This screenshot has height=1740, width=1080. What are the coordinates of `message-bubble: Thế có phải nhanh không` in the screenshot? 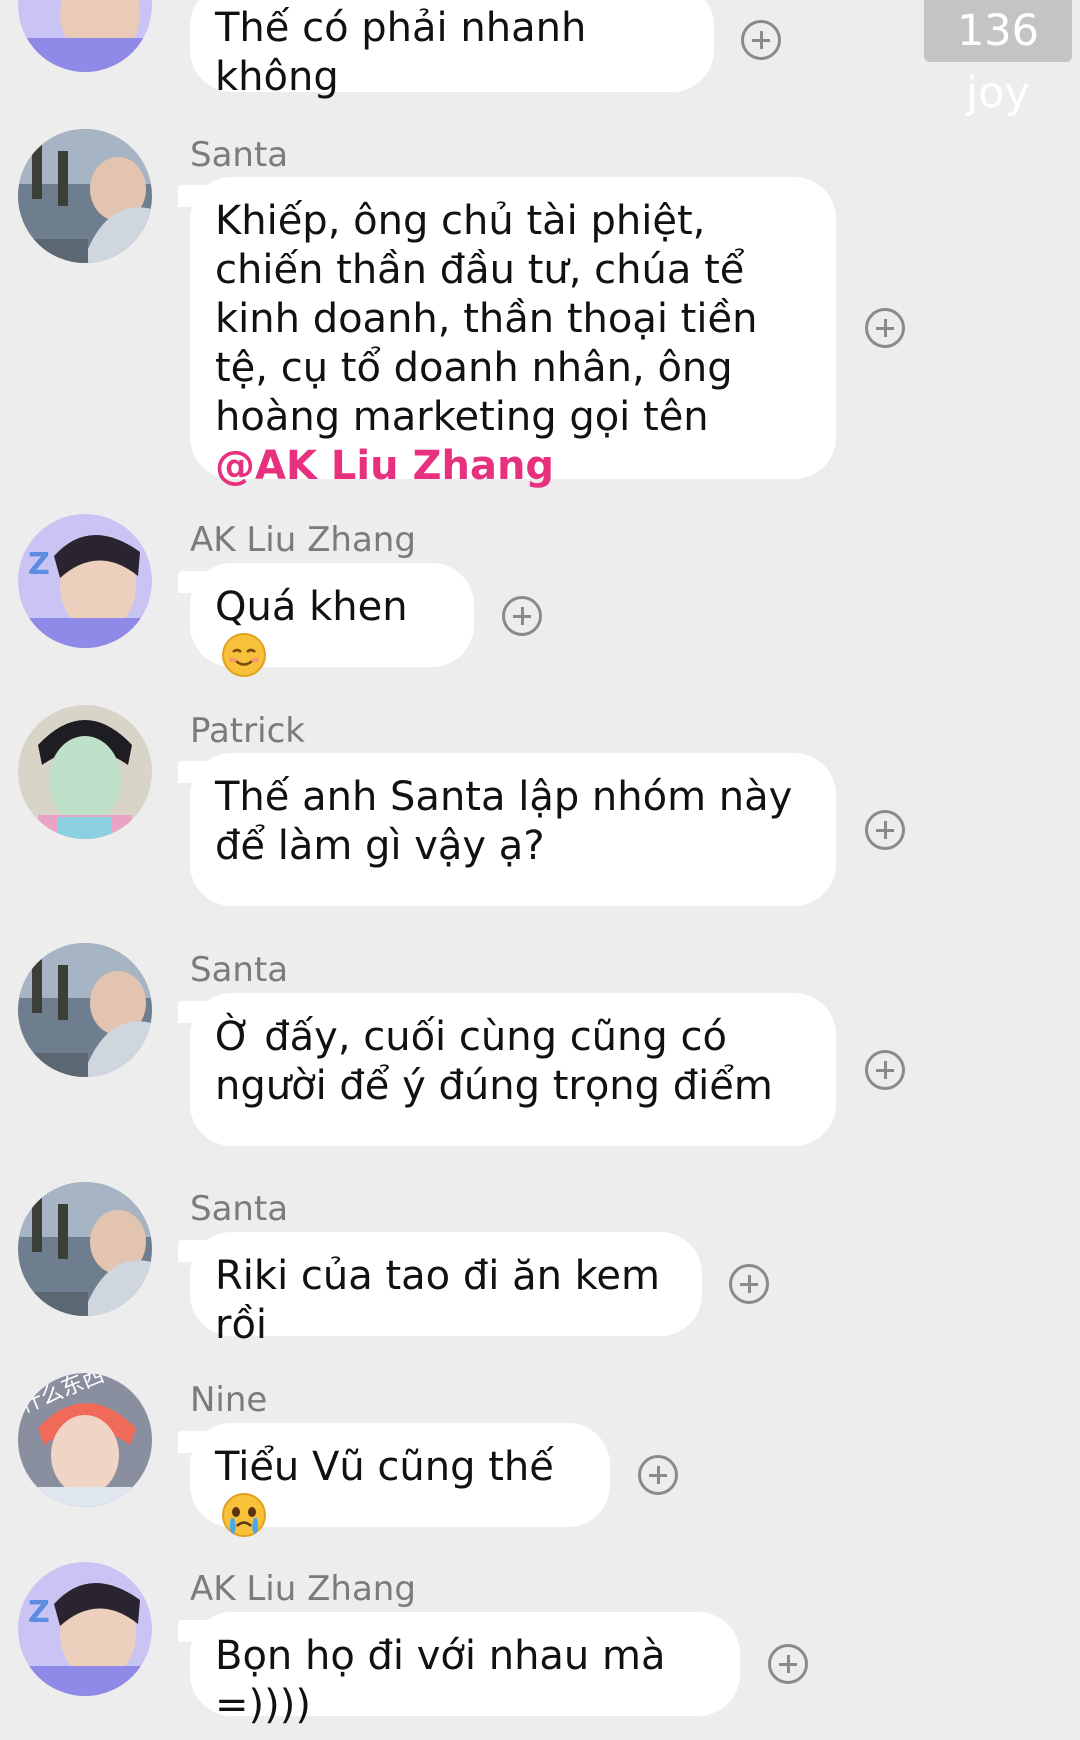 It's located at (452, 50).